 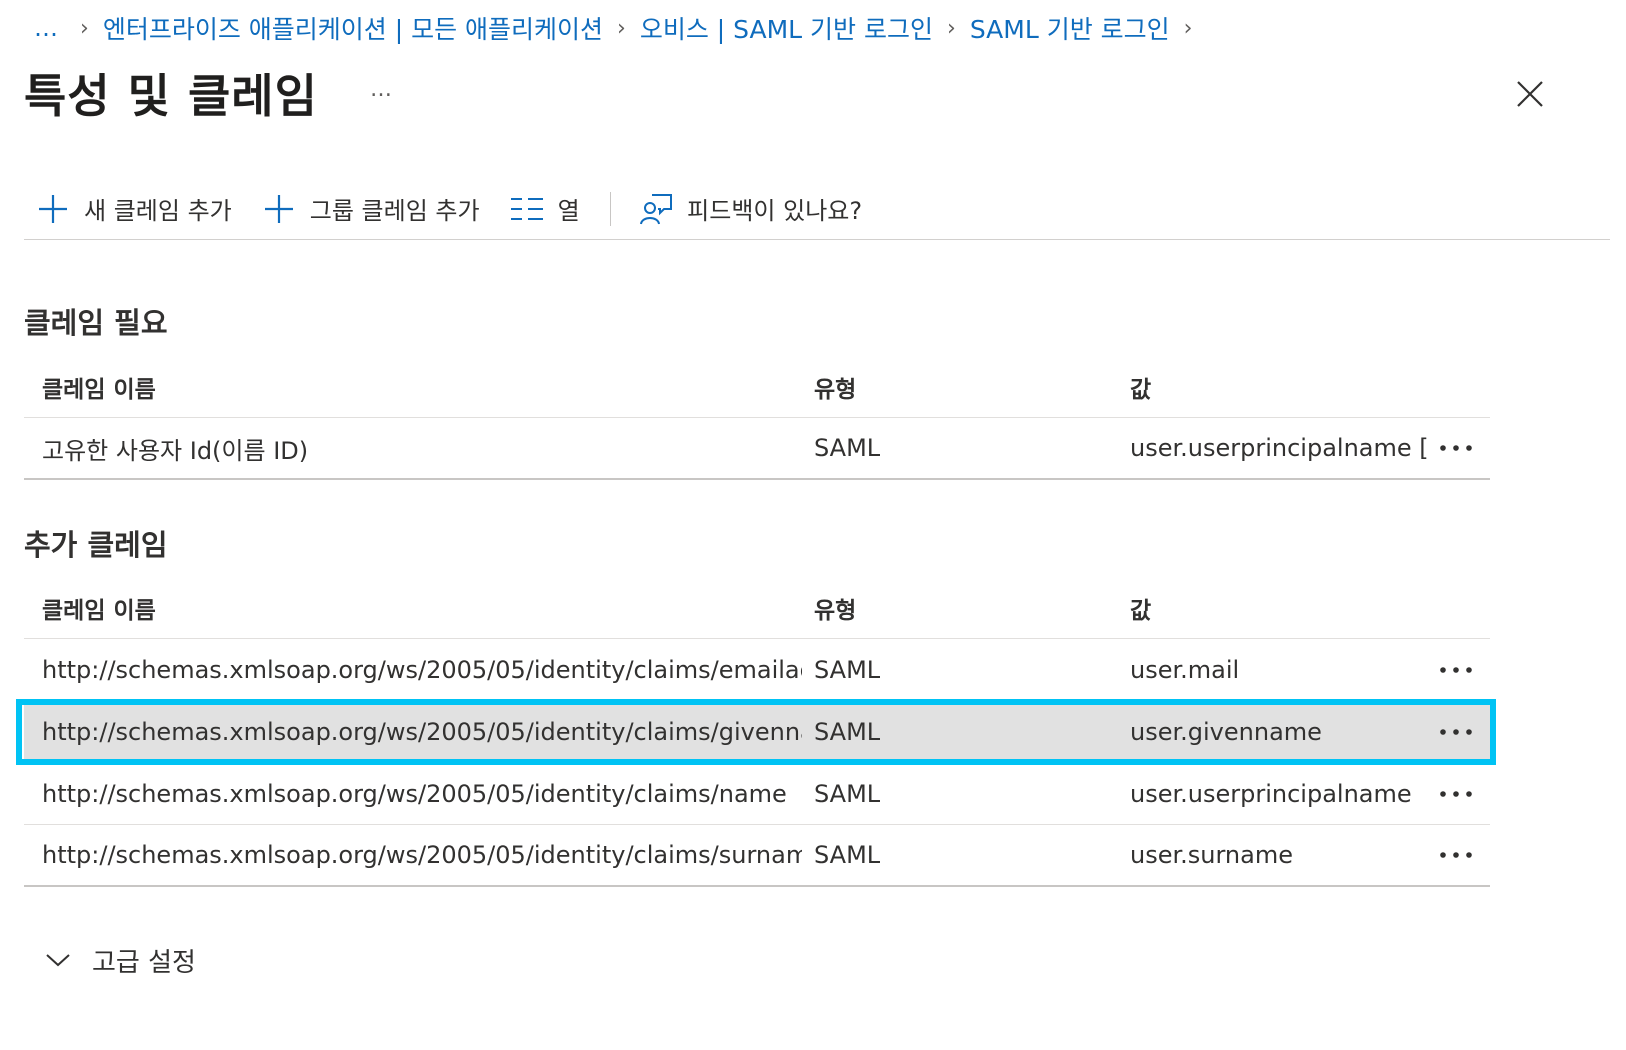 What do you see at coordinates (786, 28) in the screenshot?
I see `breadcrumb-item-app-saml: 오비스 | SAML 기반 로그인` at bounding box center [786, 28].